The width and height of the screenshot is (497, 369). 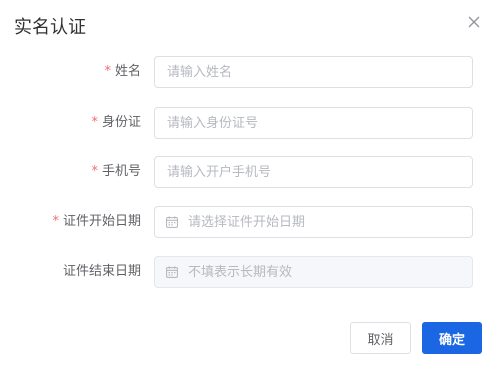 I want to click on cancel-button: 取消, so click(x=380, y=338).